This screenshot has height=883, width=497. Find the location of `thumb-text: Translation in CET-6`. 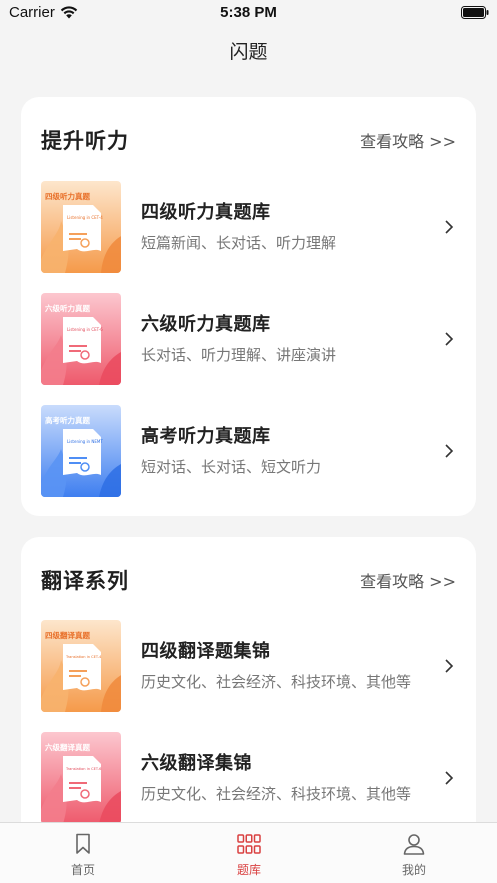

thumb-text: Translation in CET-6 is located at coordinates (83, 769).